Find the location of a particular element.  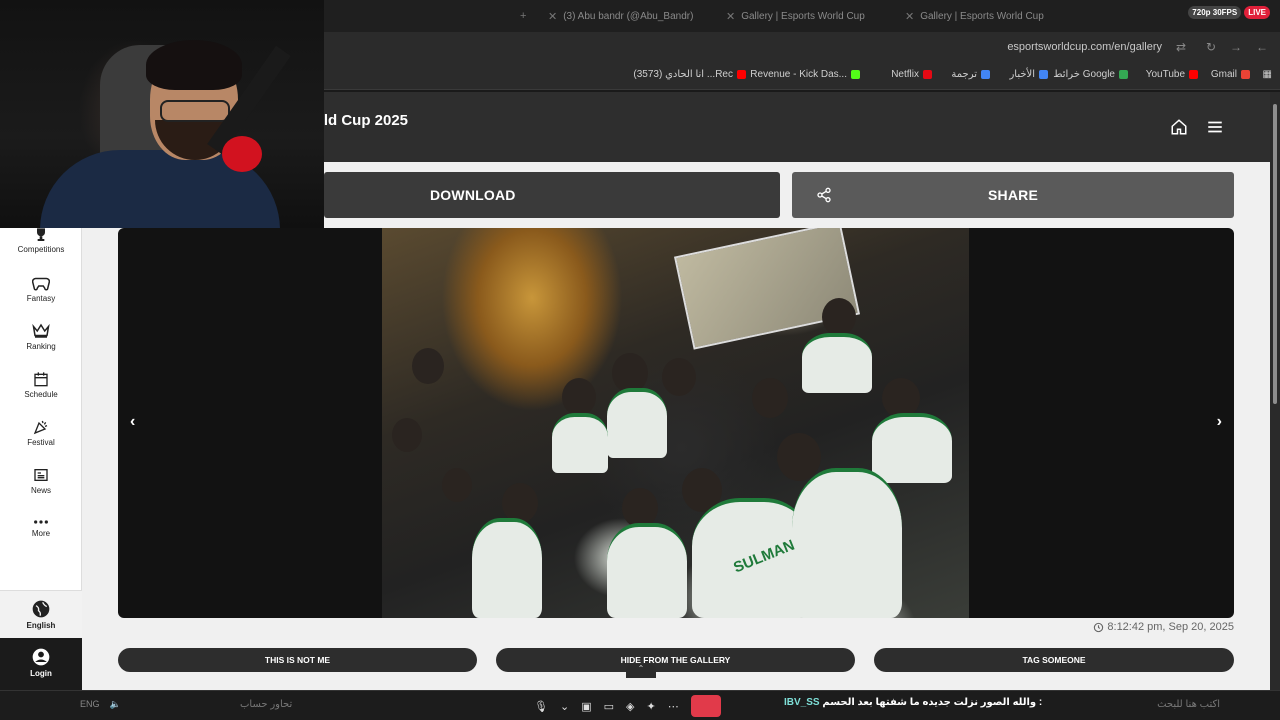

taskbar-tray-left: ENG 🔈 is located at coordinates (100, 704).